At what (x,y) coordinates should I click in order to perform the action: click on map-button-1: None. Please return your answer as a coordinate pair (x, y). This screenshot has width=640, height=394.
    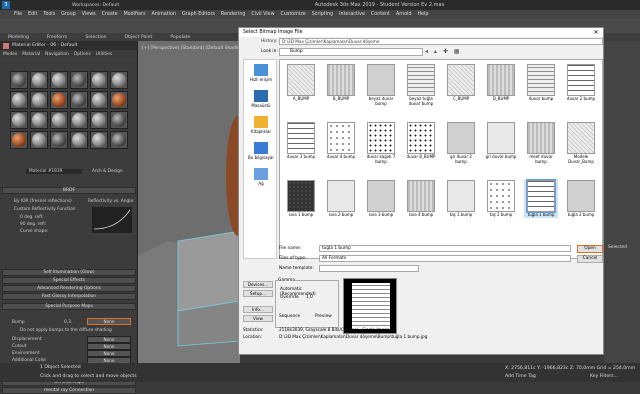
    Looking at the image, I should click on (109, 346).